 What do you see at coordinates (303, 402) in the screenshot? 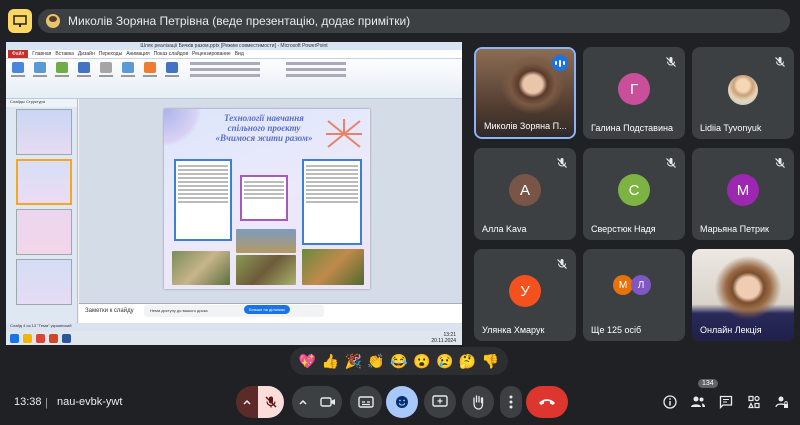
I see `camera-options-button` at bounding box center [303, 402].